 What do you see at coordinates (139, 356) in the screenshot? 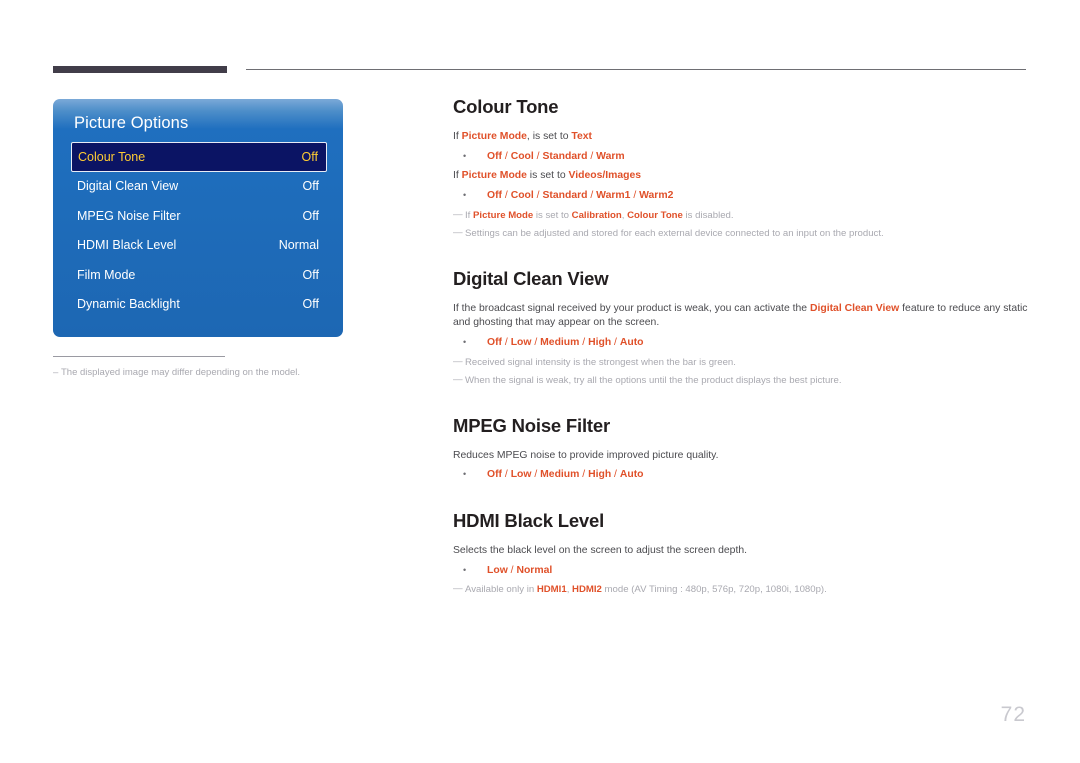
I see `figure-note-divider` at bounding box center [139, 356].